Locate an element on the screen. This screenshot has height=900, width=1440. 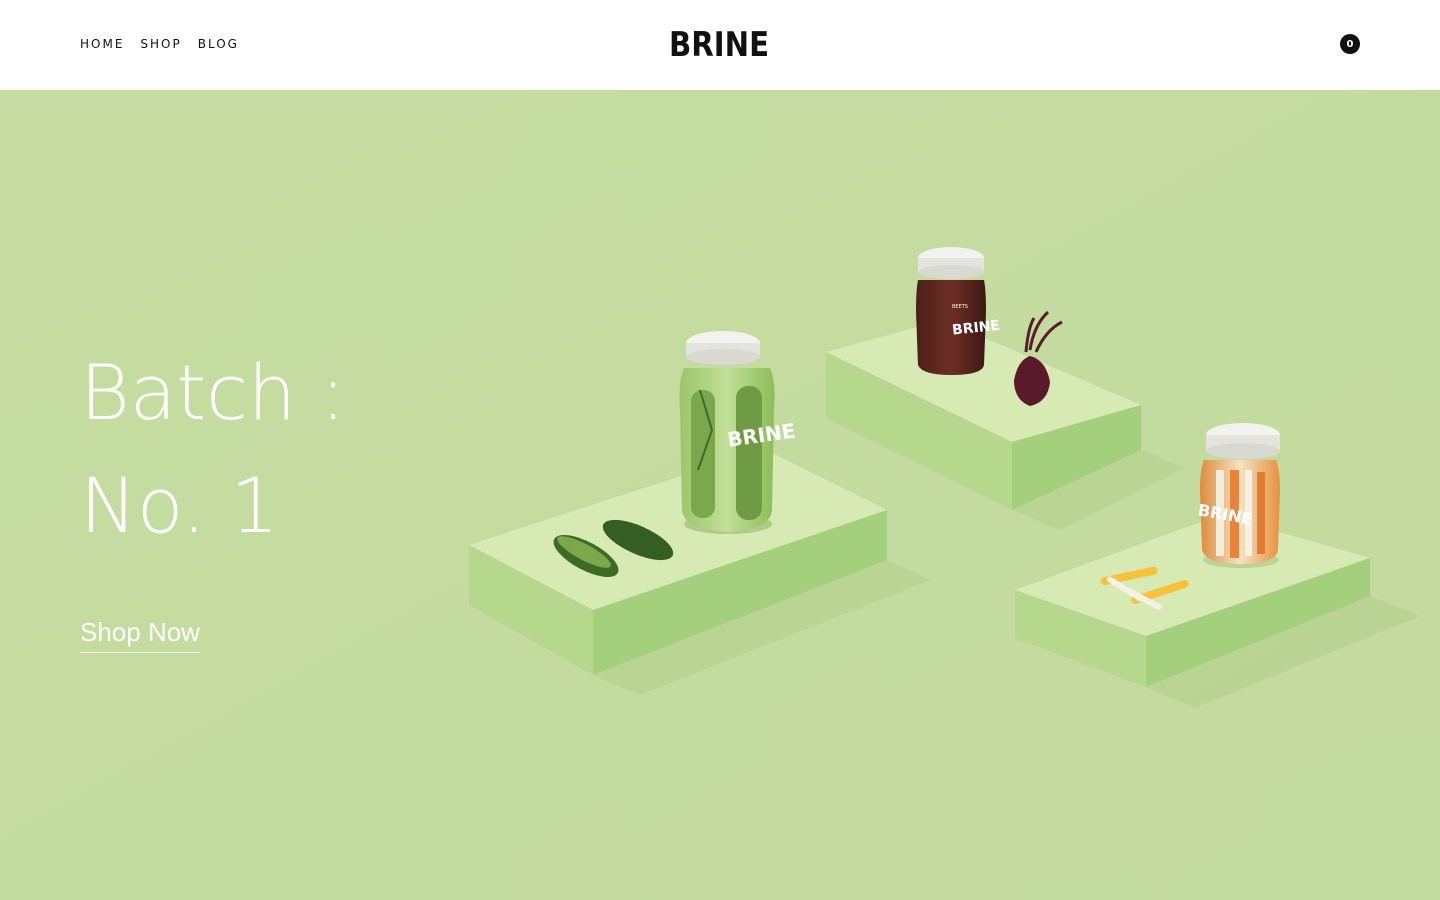
carrot-jar: BRINE is located at coordinates (1238, 495).